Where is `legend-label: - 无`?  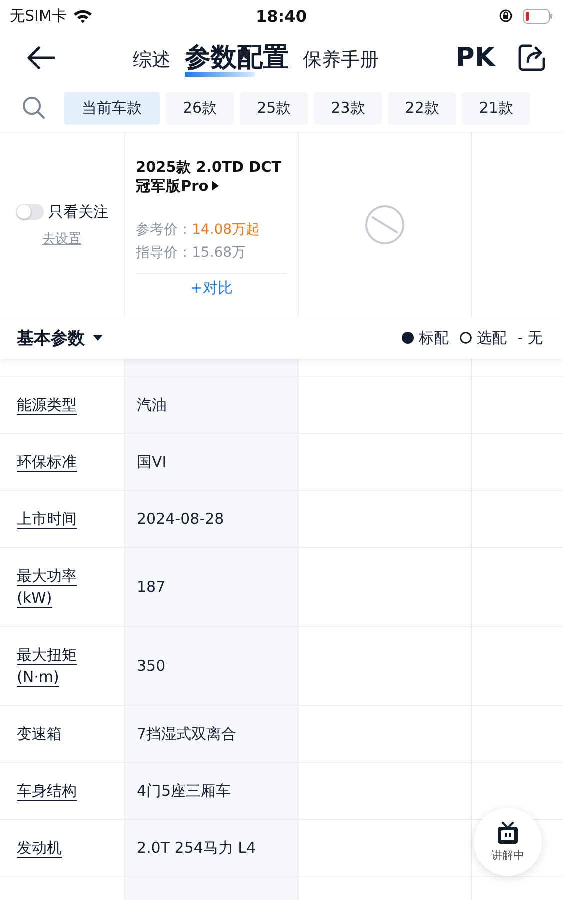 legend-label: - 无 is located at coordinates (530, 338).